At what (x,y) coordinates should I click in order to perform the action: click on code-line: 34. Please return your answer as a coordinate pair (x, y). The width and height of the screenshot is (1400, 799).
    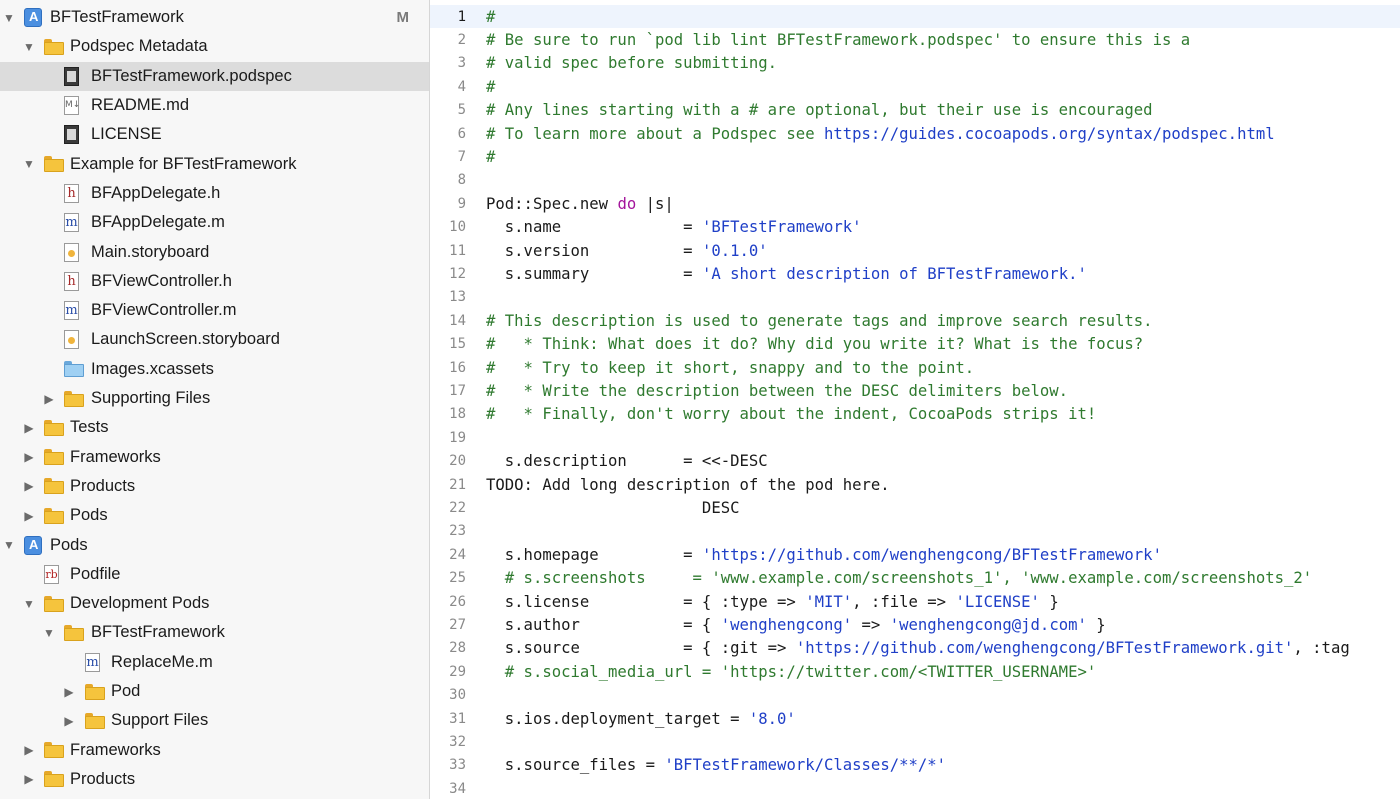
    Looking at the image, I should click on (915, 788).